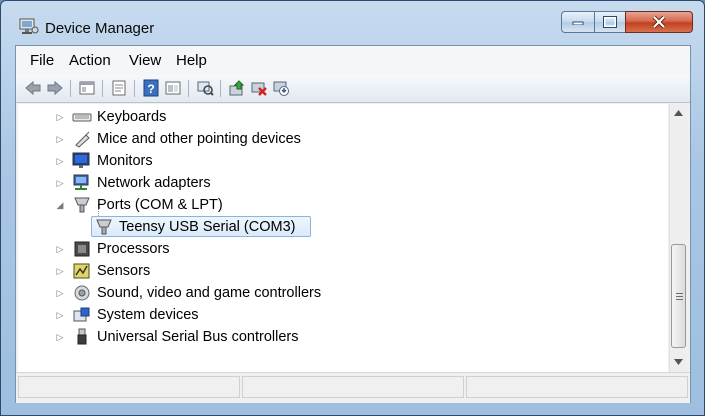  What do you see at coordinates (82, 271) in the screenshot?
I see `sensor-icon` at bounding box center [82, 271].